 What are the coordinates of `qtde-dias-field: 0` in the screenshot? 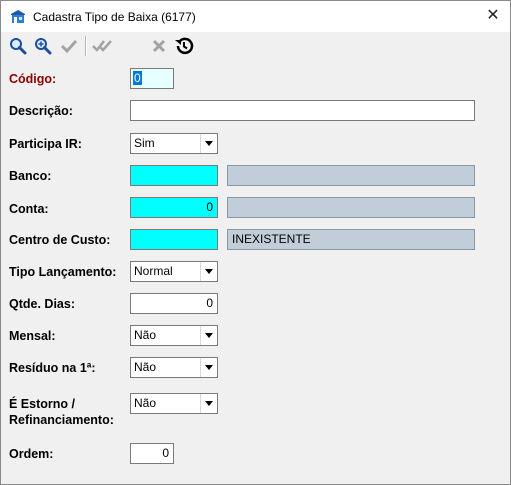 It's located at (174, 303).